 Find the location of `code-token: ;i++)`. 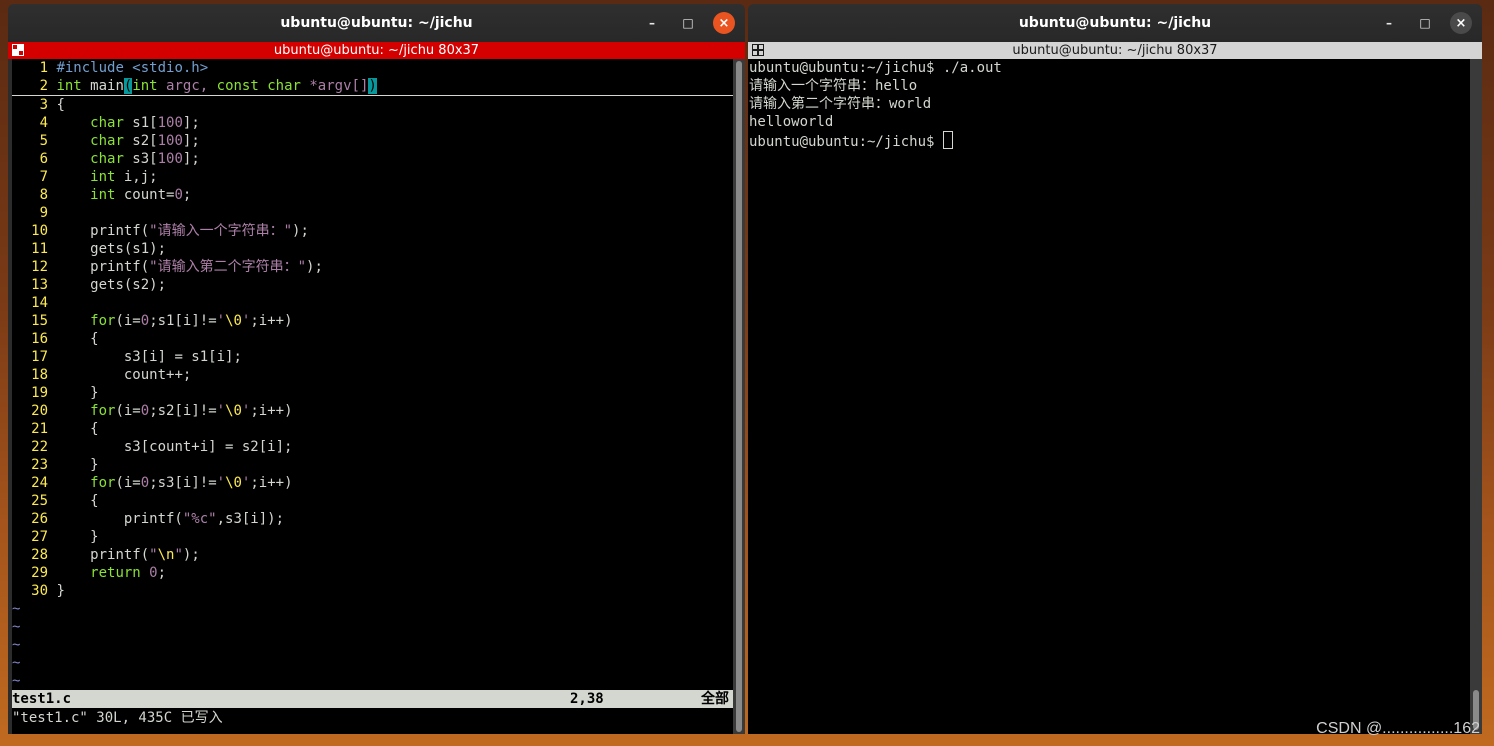

code-token: ;i++) is located at coordinates (271, 483).